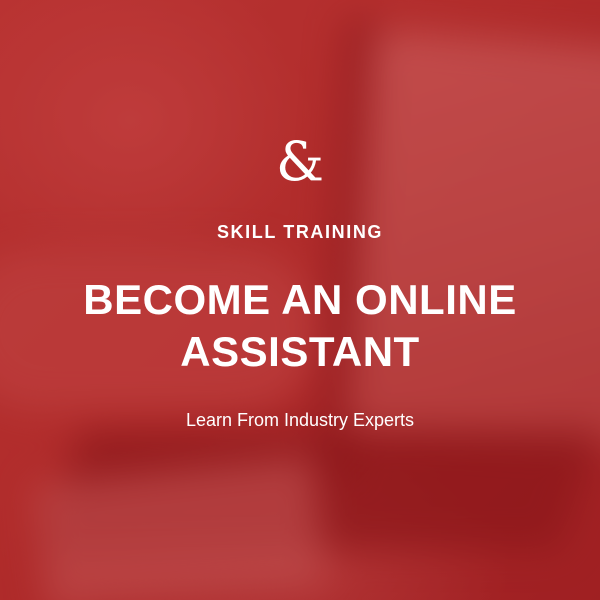 The width and height of the screenshot is (600, 600). I want to click on subtitle: Learn From Industry Experts, so click(300, 420).